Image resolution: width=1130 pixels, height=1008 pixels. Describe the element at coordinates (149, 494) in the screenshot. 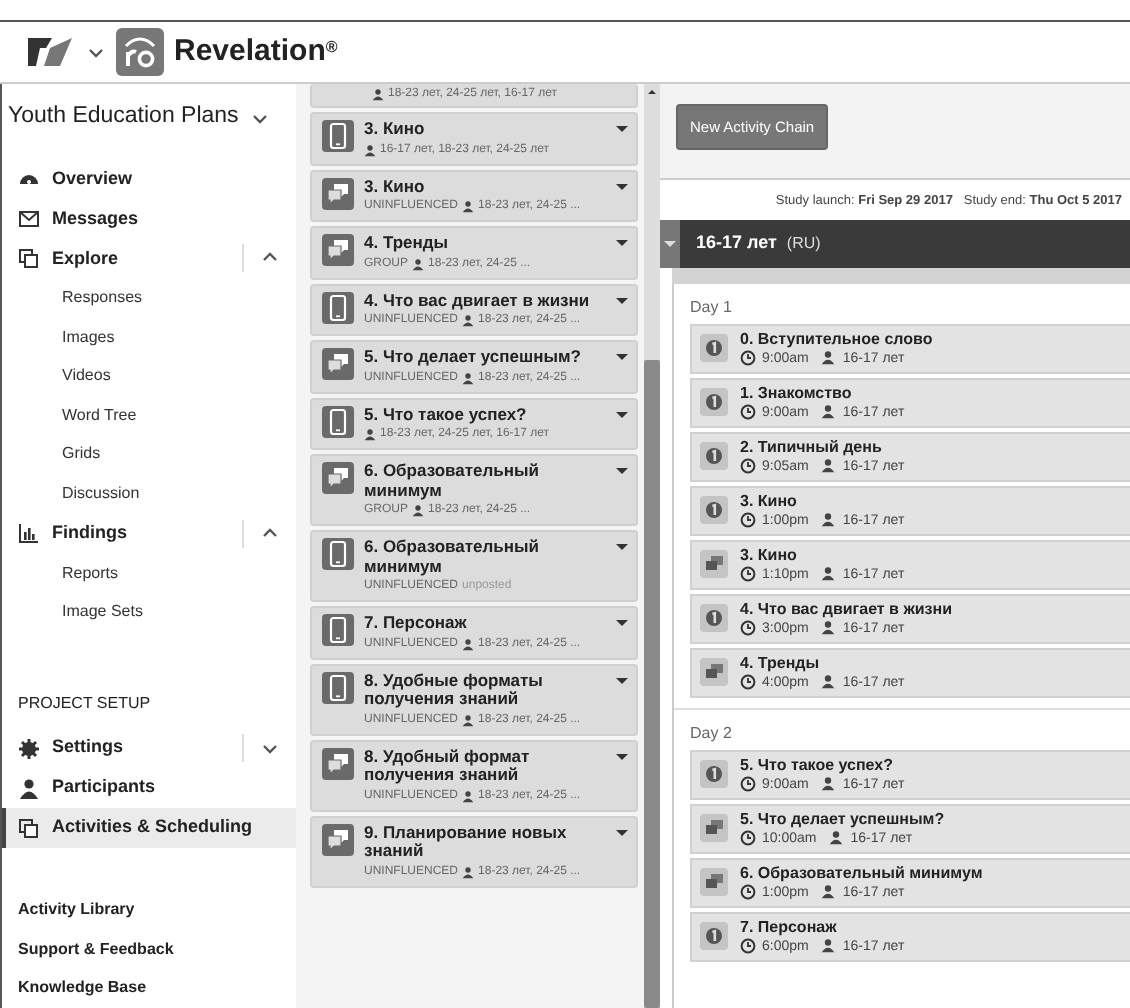

I see `nav-subitem: Discussion` at that location.